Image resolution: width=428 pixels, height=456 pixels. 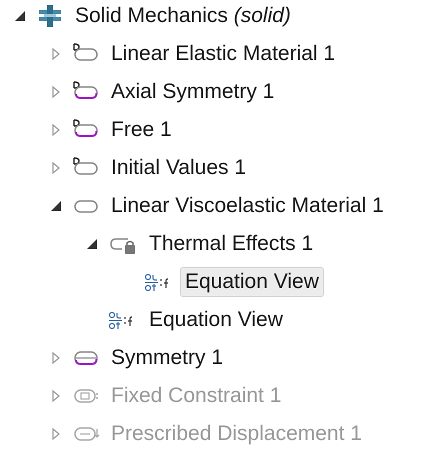 What do you see at coordinates (50, 16) in the screenshot?
I see `physics-icon` at bounding box center [50, 16].